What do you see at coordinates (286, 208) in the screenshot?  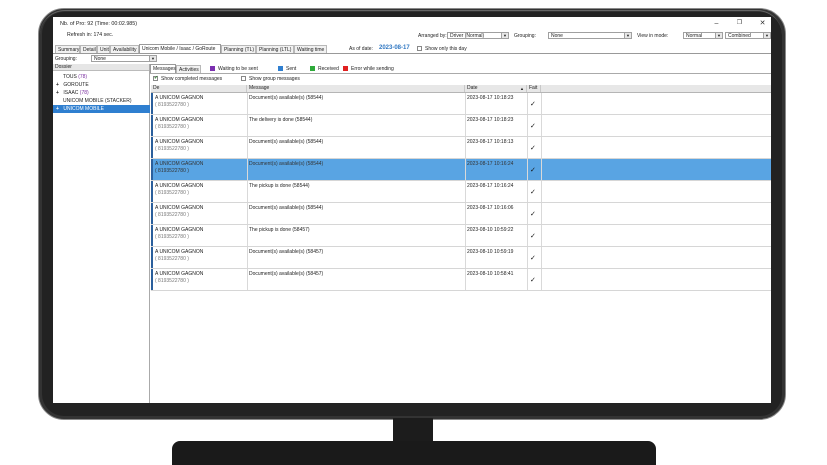 I see `cell-message: Document(s) available(s) (58544)` at bounding box center [286, 208].